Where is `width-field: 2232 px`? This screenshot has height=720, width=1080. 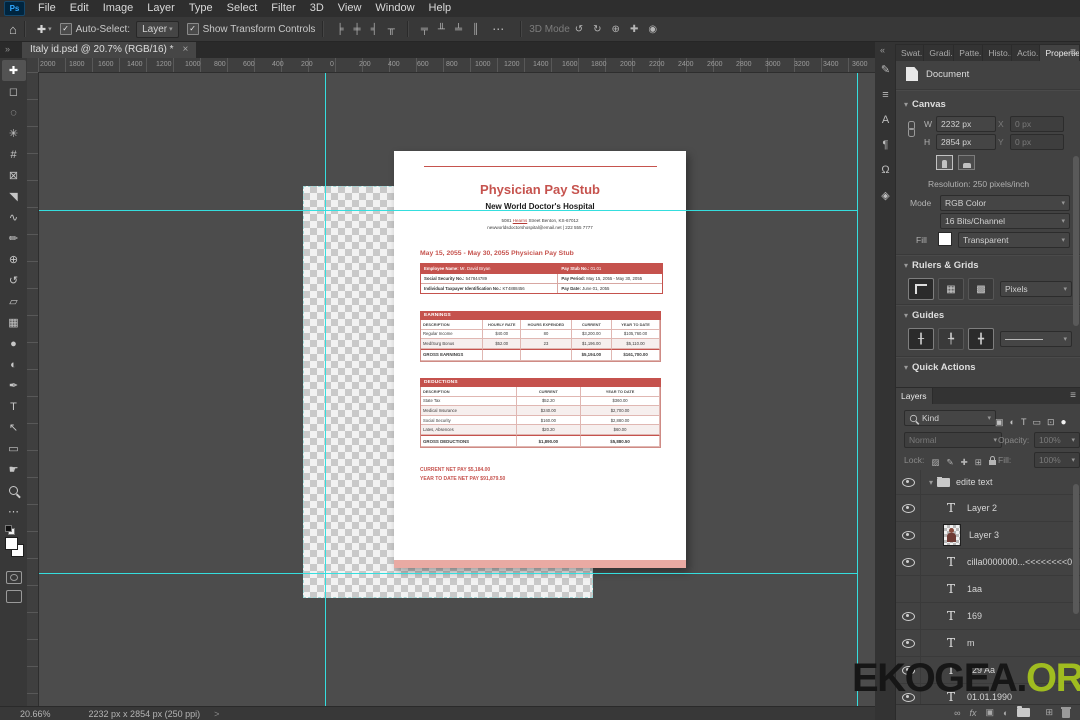 width-field: 2232 px is located at coordinates (966, 124).